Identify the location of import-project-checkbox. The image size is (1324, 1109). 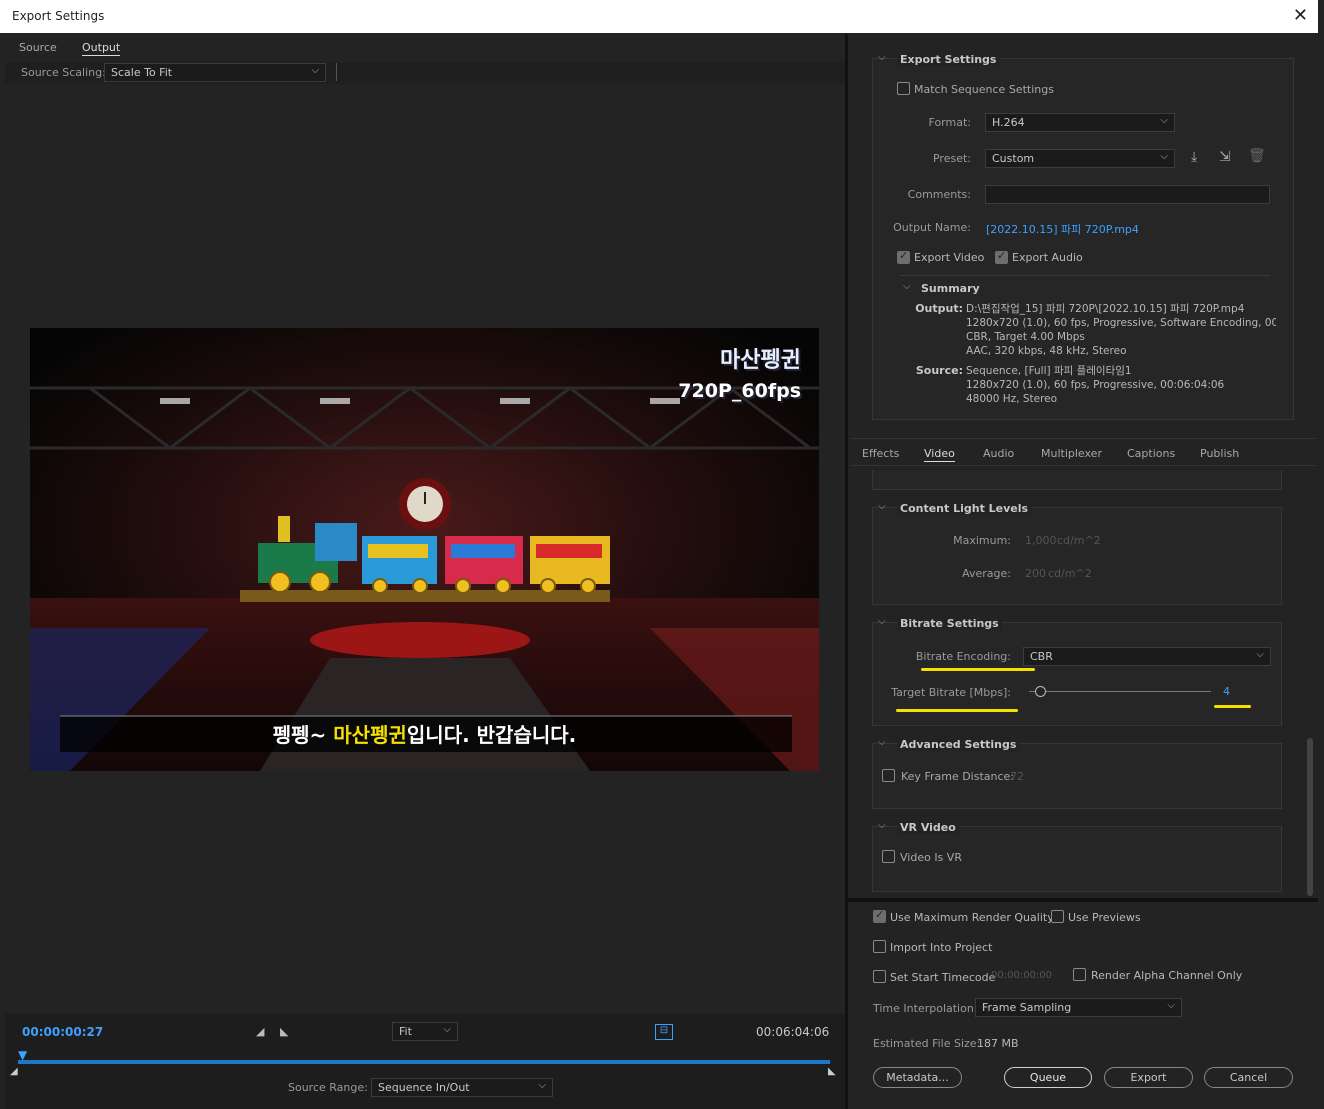
(879, 946).